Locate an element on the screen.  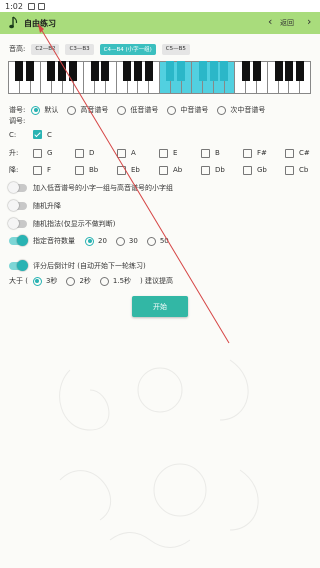
random-accidental-label: 随机升降 is located at coordinates (47, 206).